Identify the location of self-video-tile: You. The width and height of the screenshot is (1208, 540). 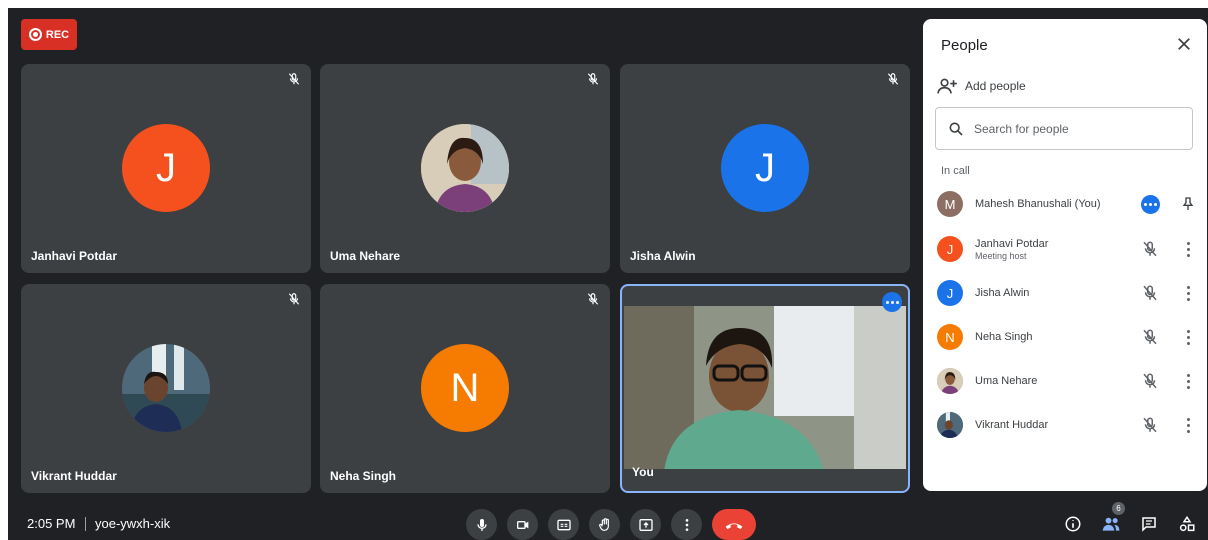
(765, 388).